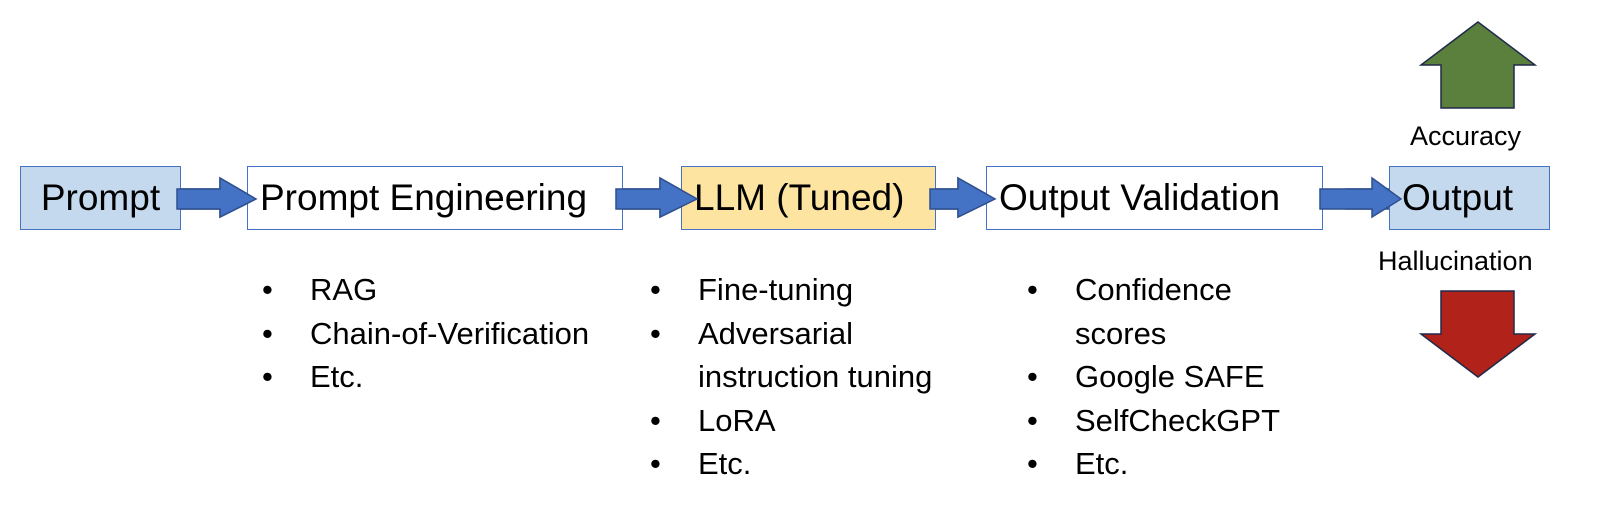 The width and height of the screenshot is (1600, 511). What do you see at coordinates (1466, 136) in the screenshot?
I see `accuracy-label: Accuracy` at bounding box center [1466, 136].